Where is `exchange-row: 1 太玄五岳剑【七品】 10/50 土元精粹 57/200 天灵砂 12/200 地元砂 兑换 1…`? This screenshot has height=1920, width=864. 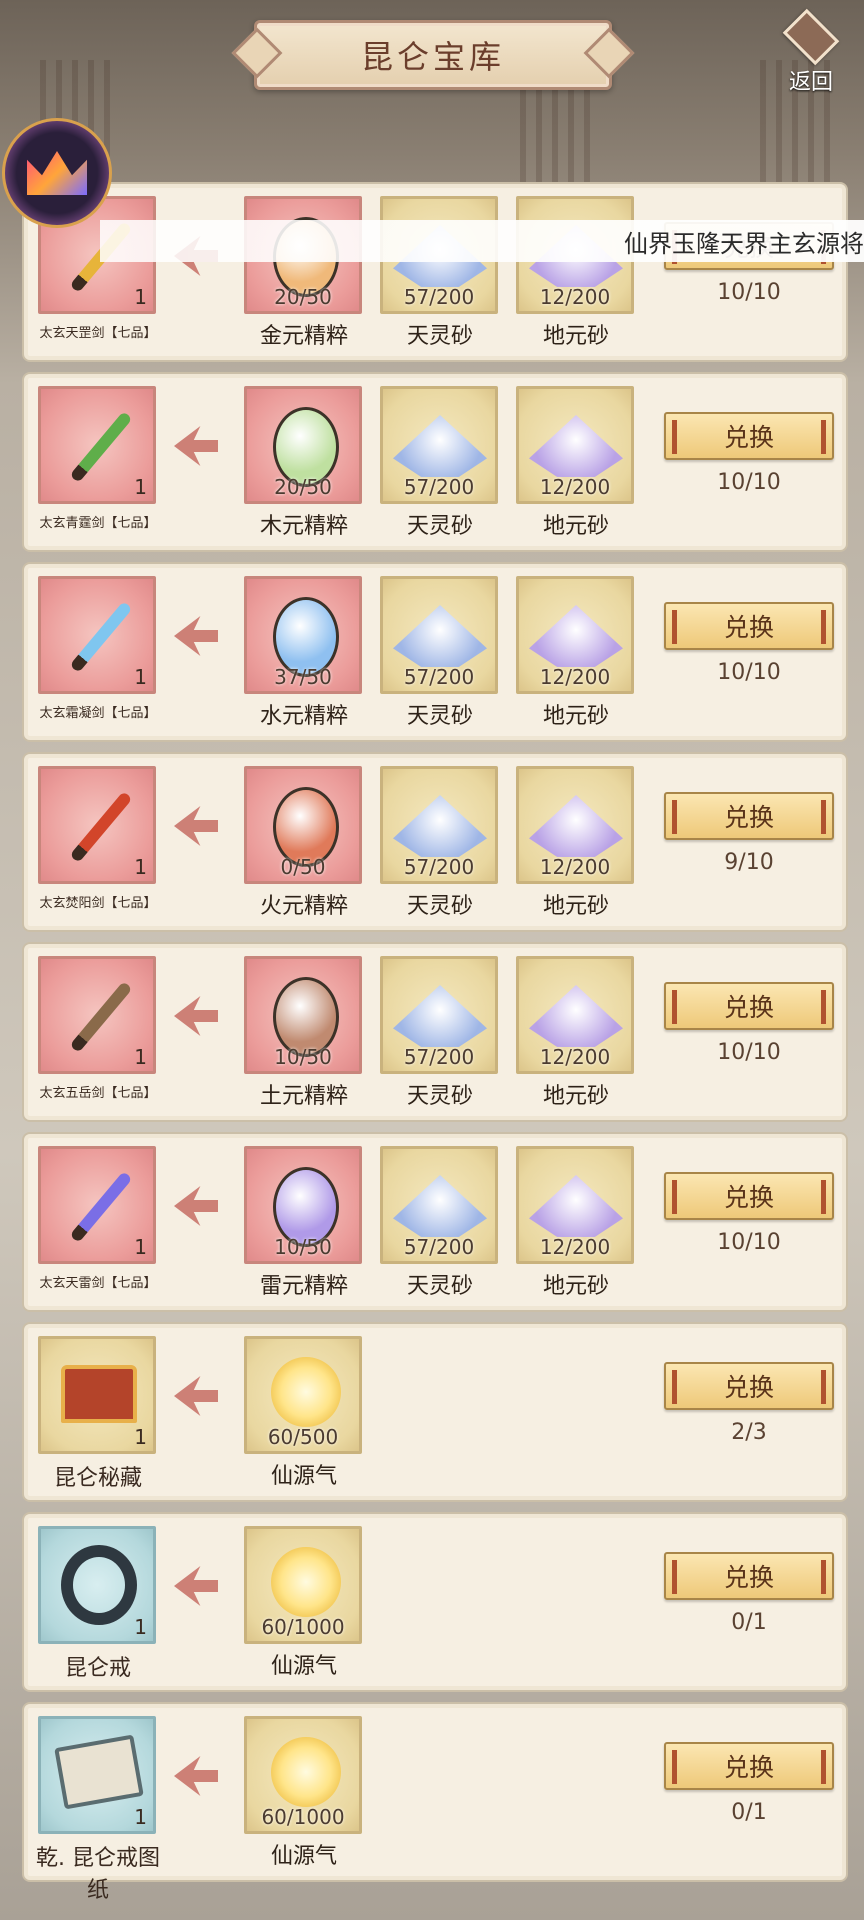
exchange-row: 1 太玄五岳剑【七品】 10/50 土元精粹 57/200 天灵砂 12/200 地元砂 兑换 1… is located at coordinates (435, 1032).